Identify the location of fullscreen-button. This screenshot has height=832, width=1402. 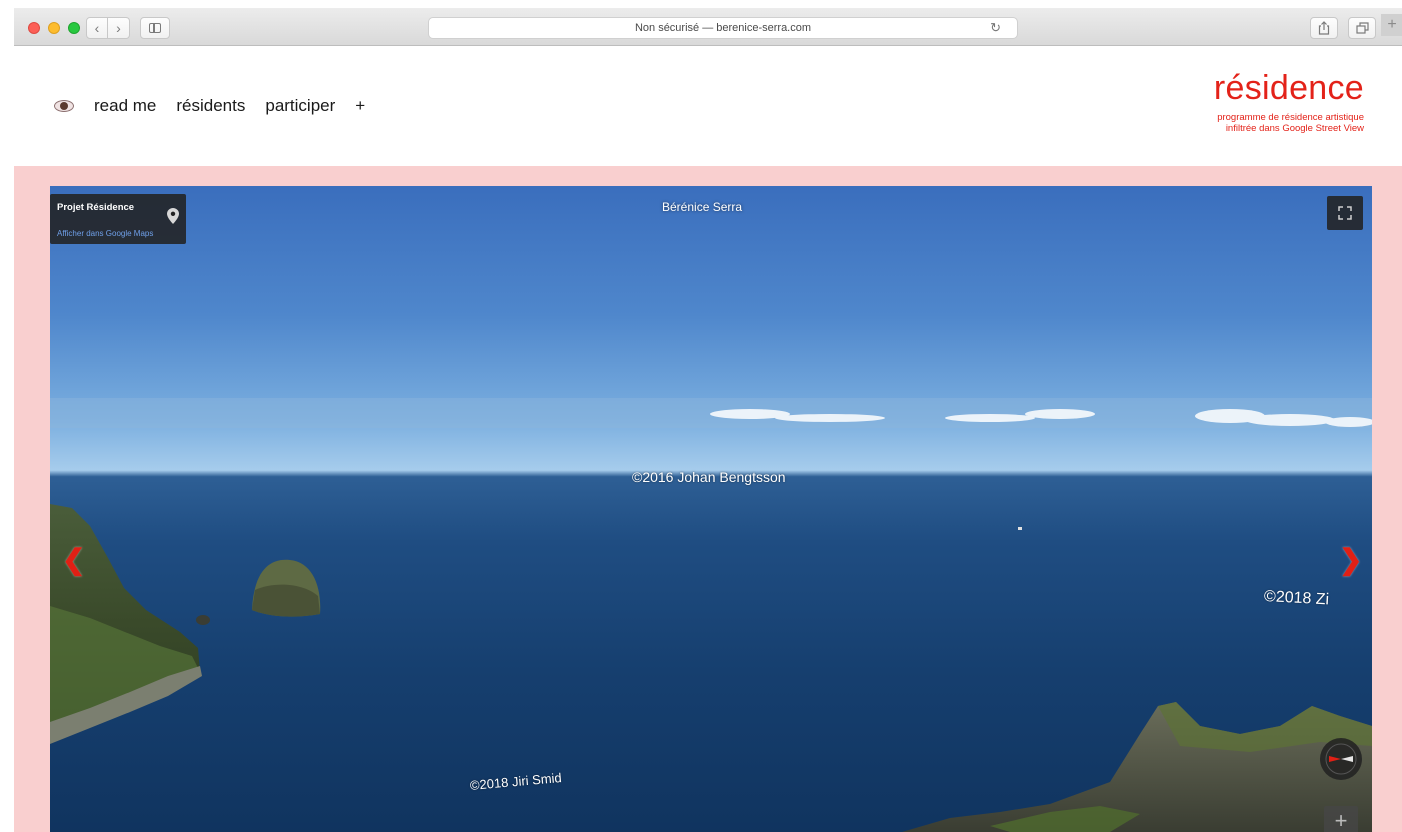
(1345, 213).